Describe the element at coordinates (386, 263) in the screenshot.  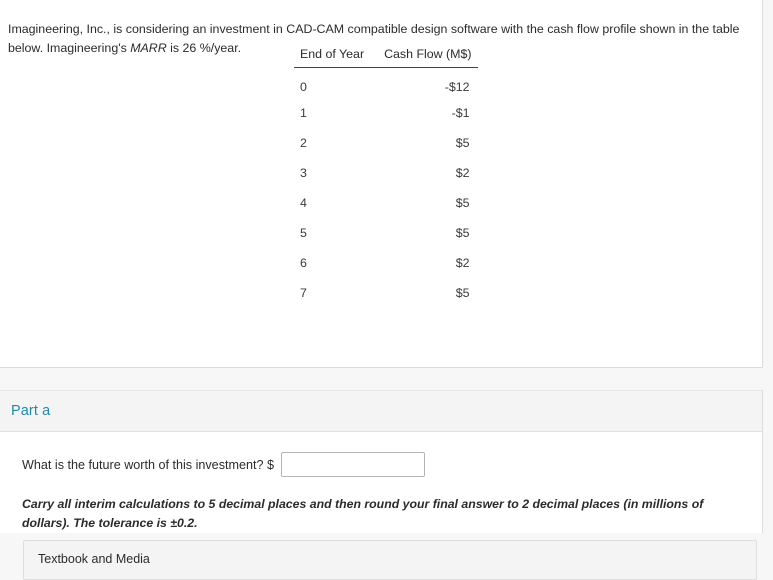
I see `table-row: 6 $2` at that location.